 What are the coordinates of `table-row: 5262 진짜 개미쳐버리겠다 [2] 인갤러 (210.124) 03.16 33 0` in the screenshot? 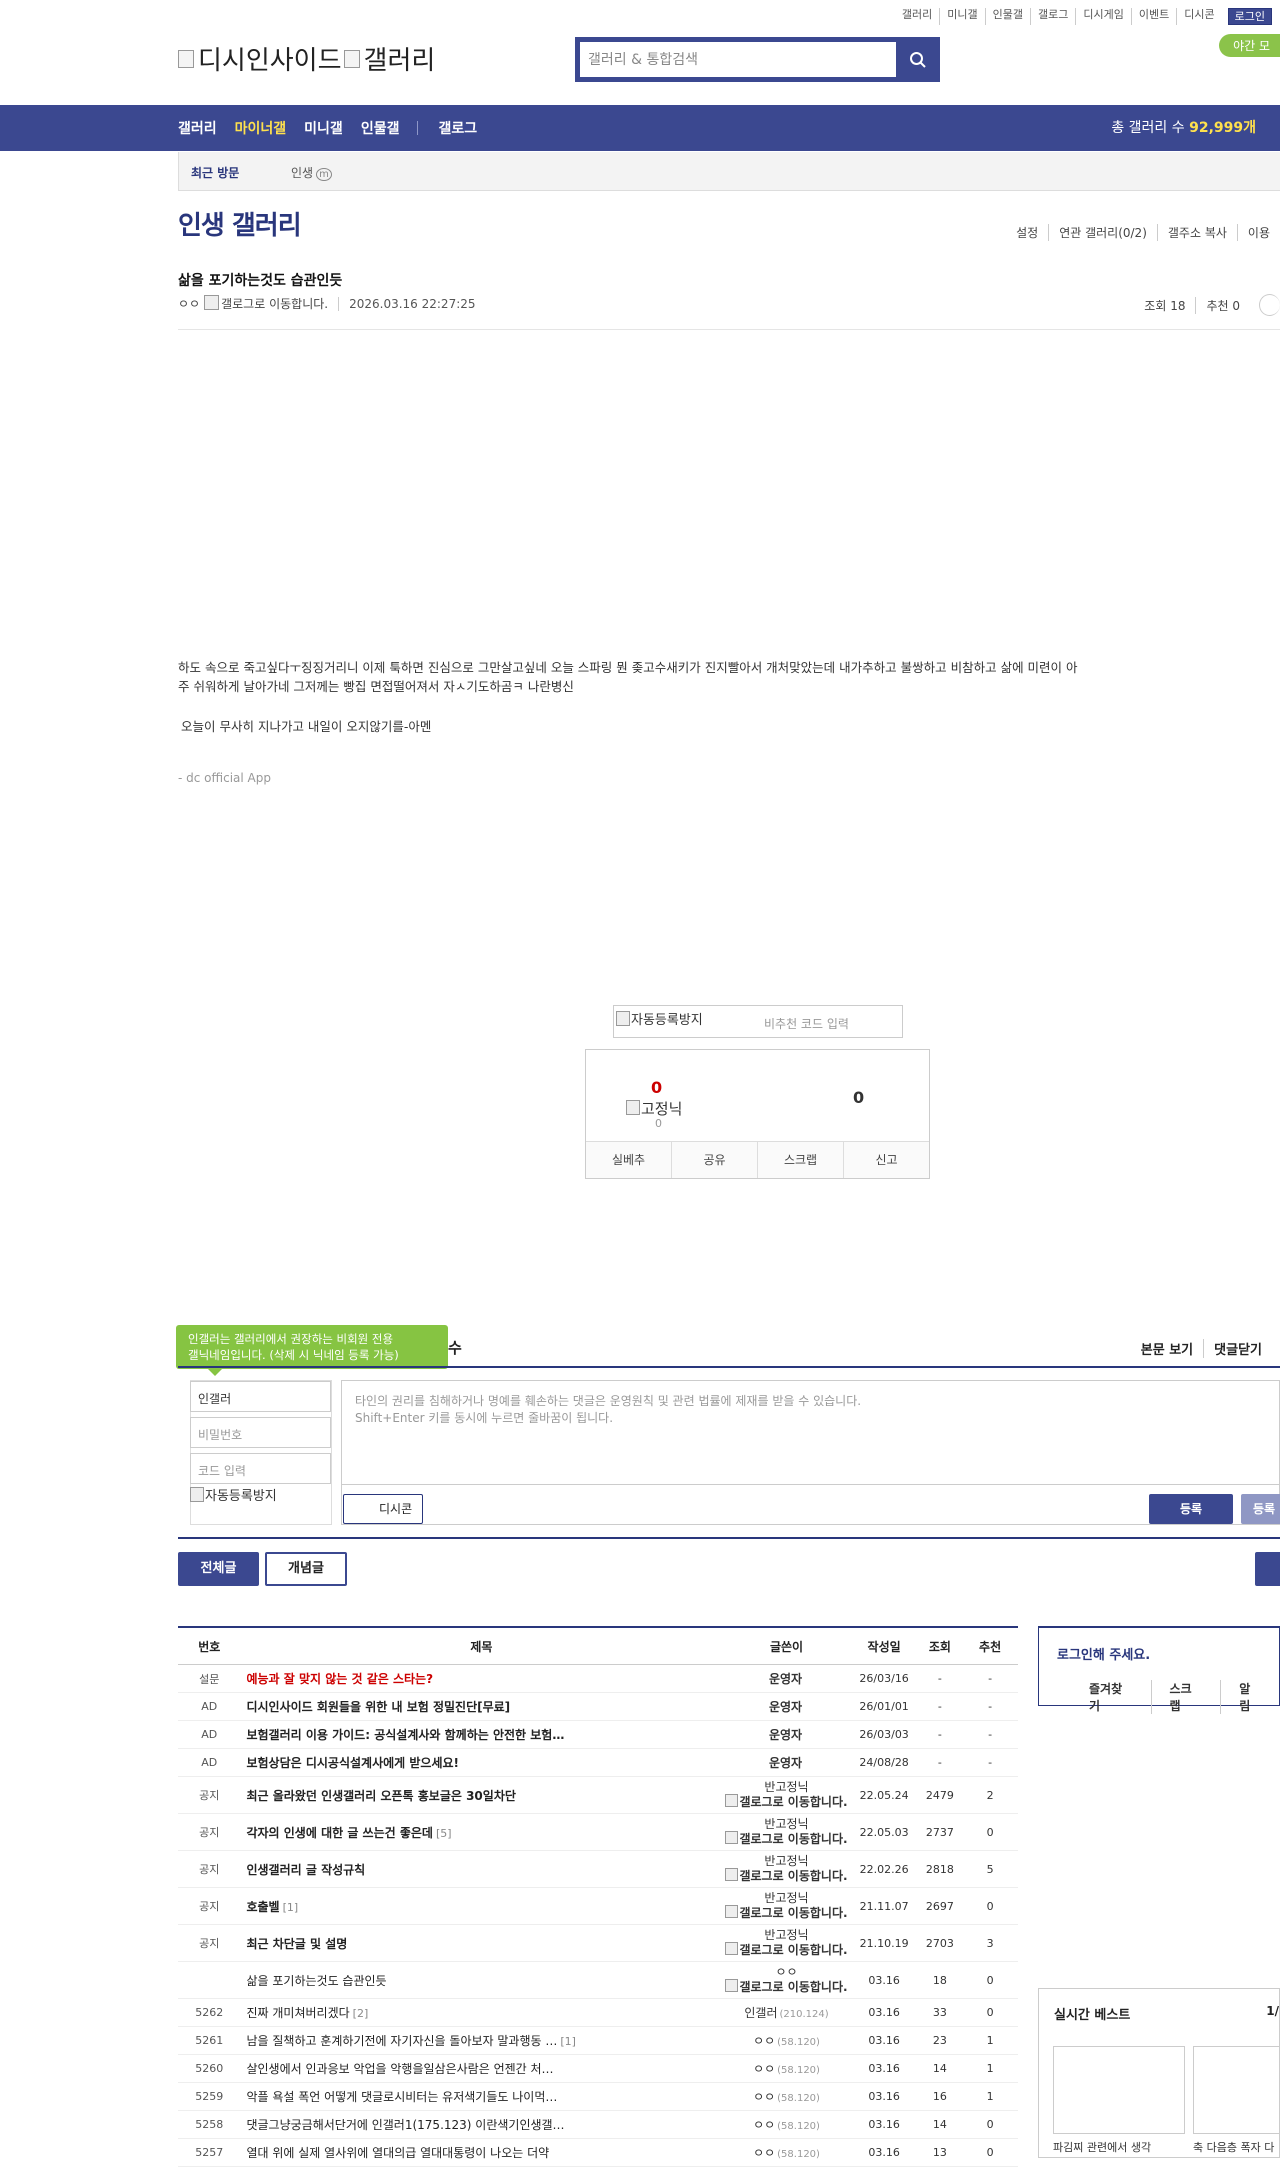 It's located at (598, 2012).